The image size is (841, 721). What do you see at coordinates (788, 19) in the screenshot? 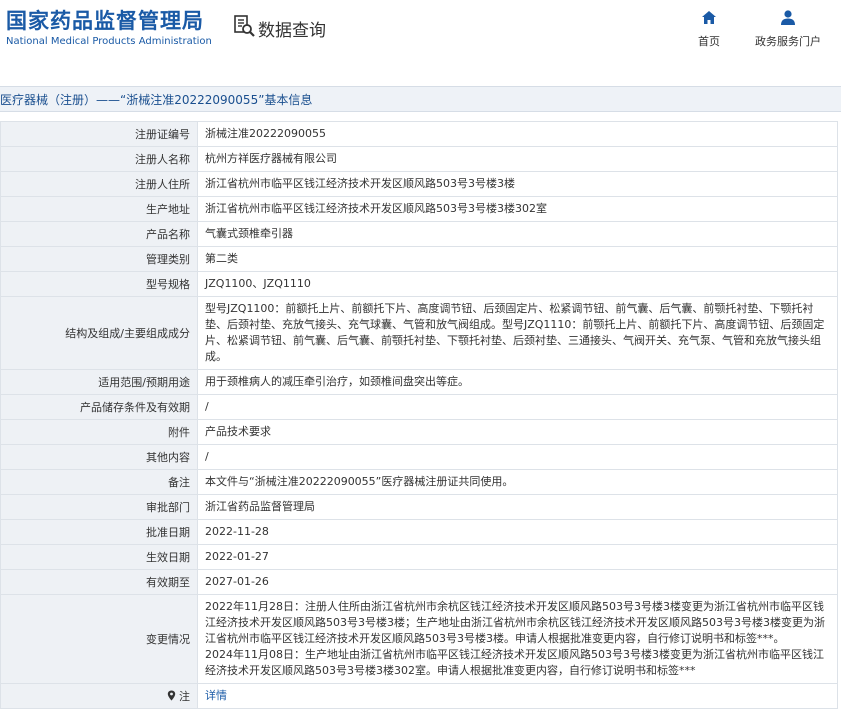
I see `user-icon` at bounding box center [788, 19].